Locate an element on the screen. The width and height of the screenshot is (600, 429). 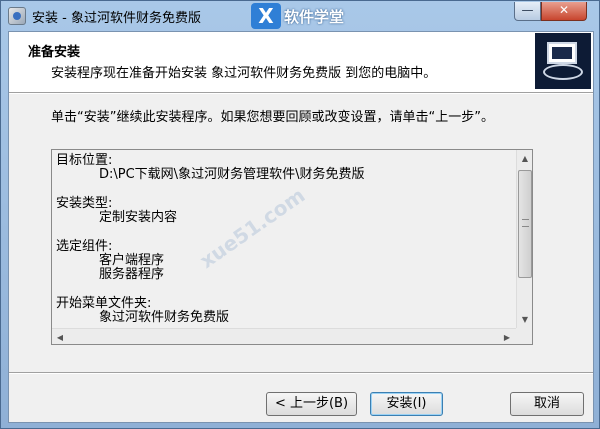
close-button: ✕ is located at coordinates (564, 11).